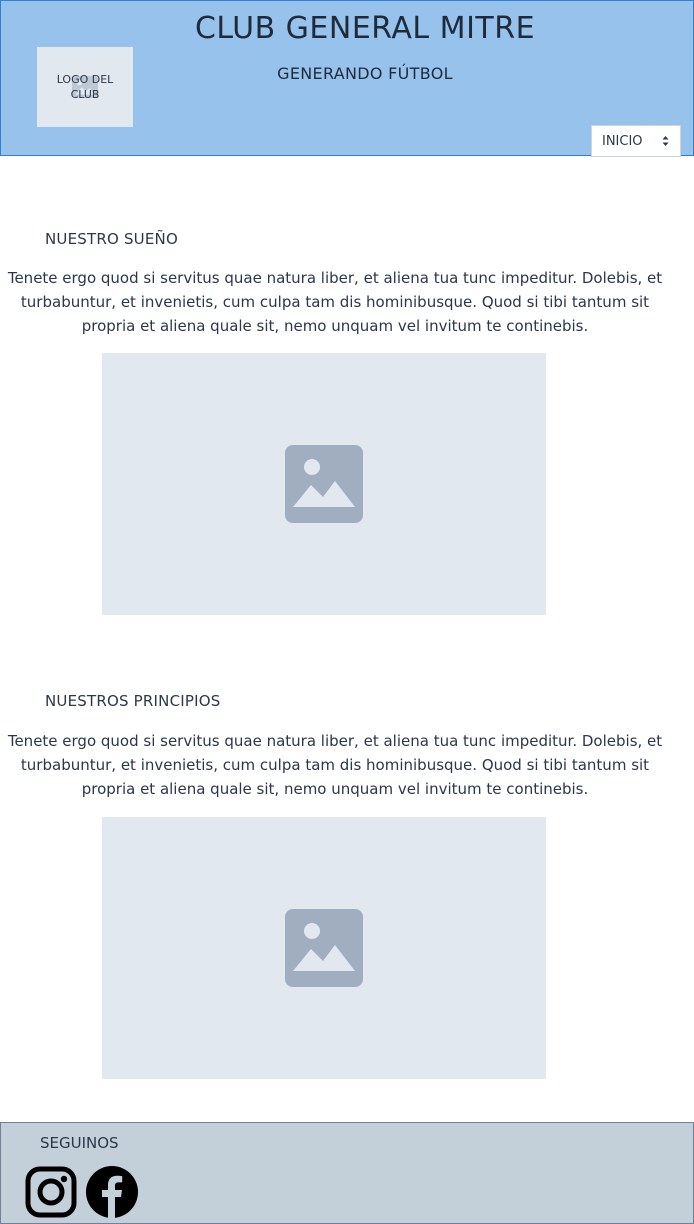 The width and height of the screenshot is (694, 1224). I want to click on site-title: CLUB GENERAL MITRE, so click(365, 28).